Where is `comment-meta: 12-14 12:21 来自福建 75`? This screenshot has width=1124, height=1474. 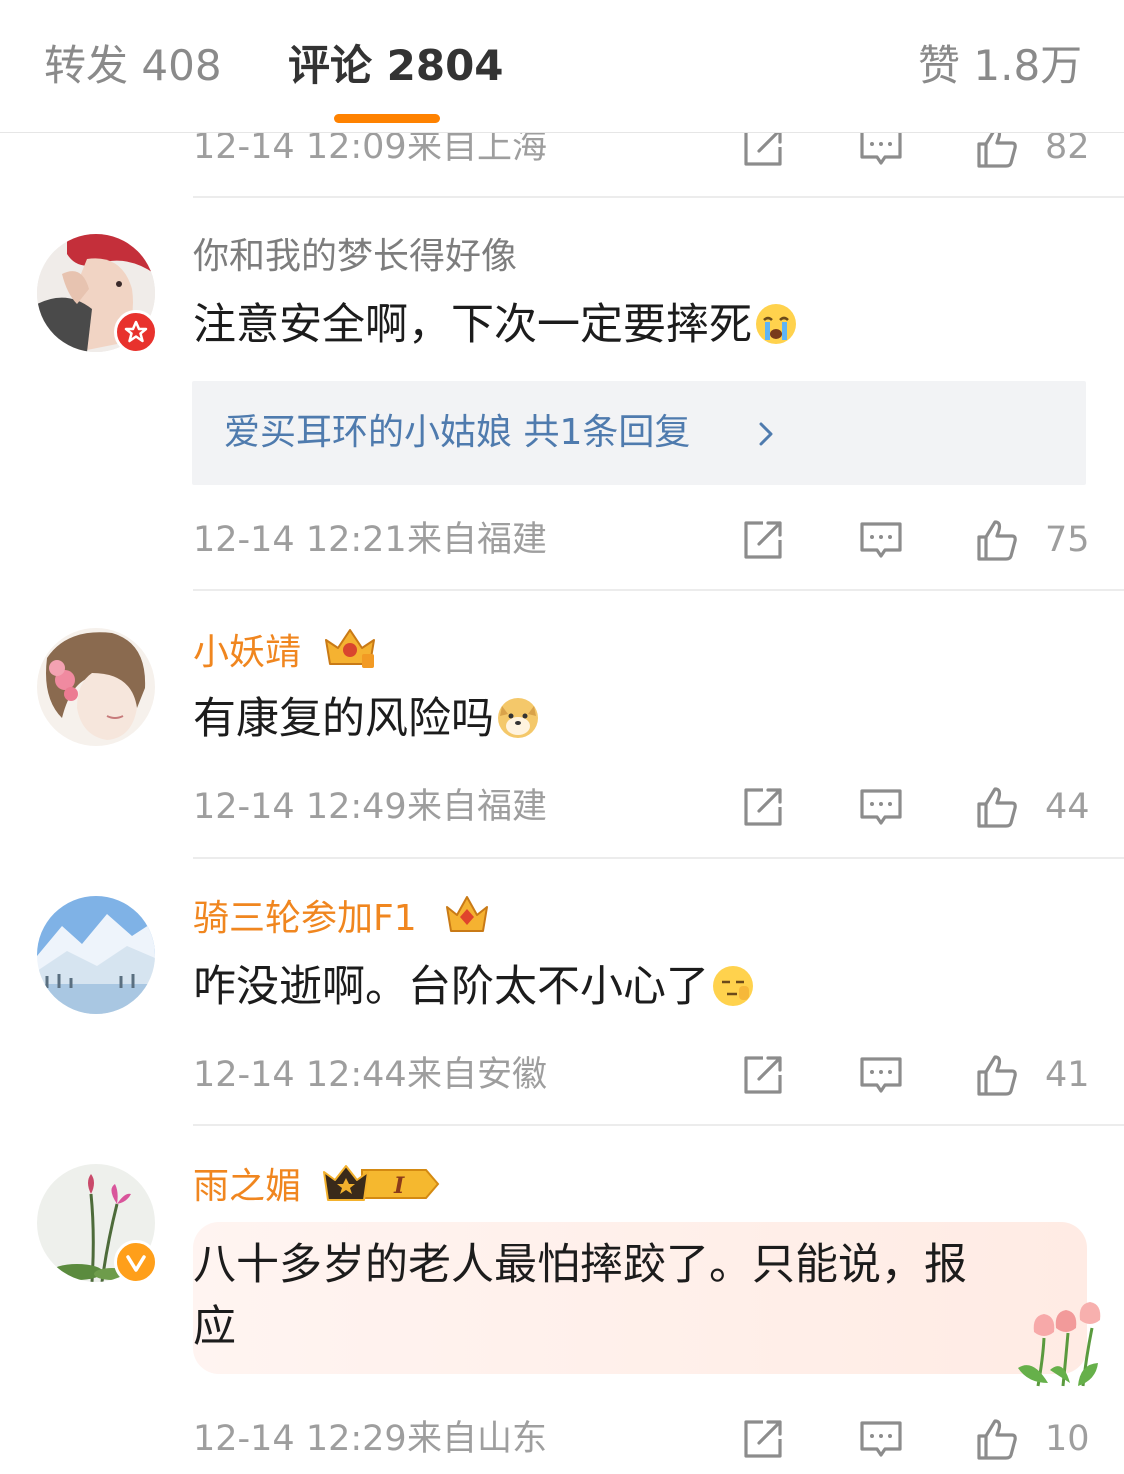 comment-meta: 12-14 12:21 来自福建 75 is located at coordinates (641, 540).